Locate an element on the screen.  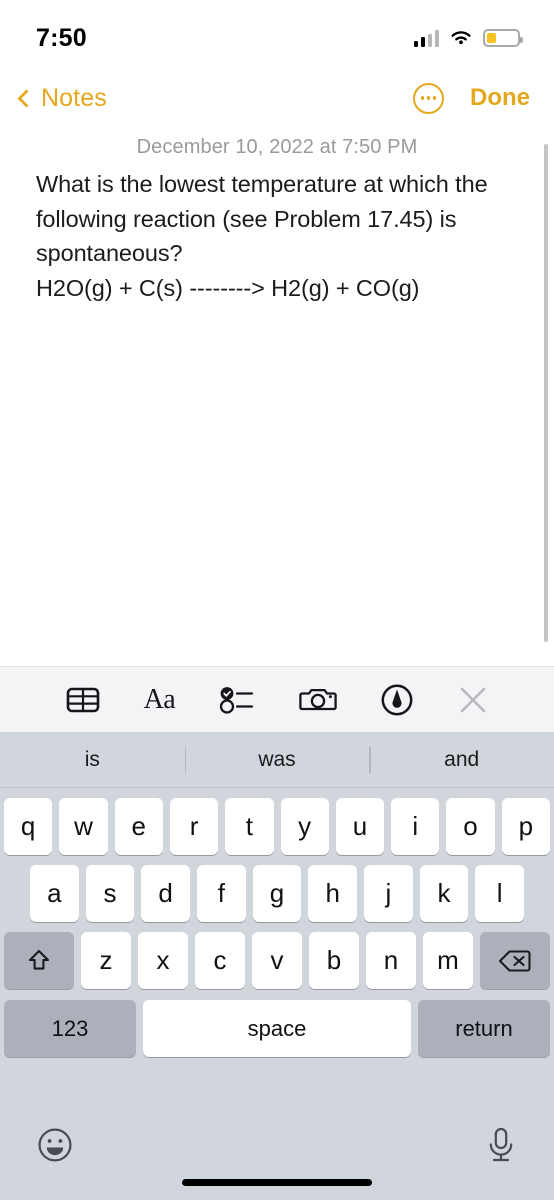
format-text-label: Aa is located at coordinates (159, 699).